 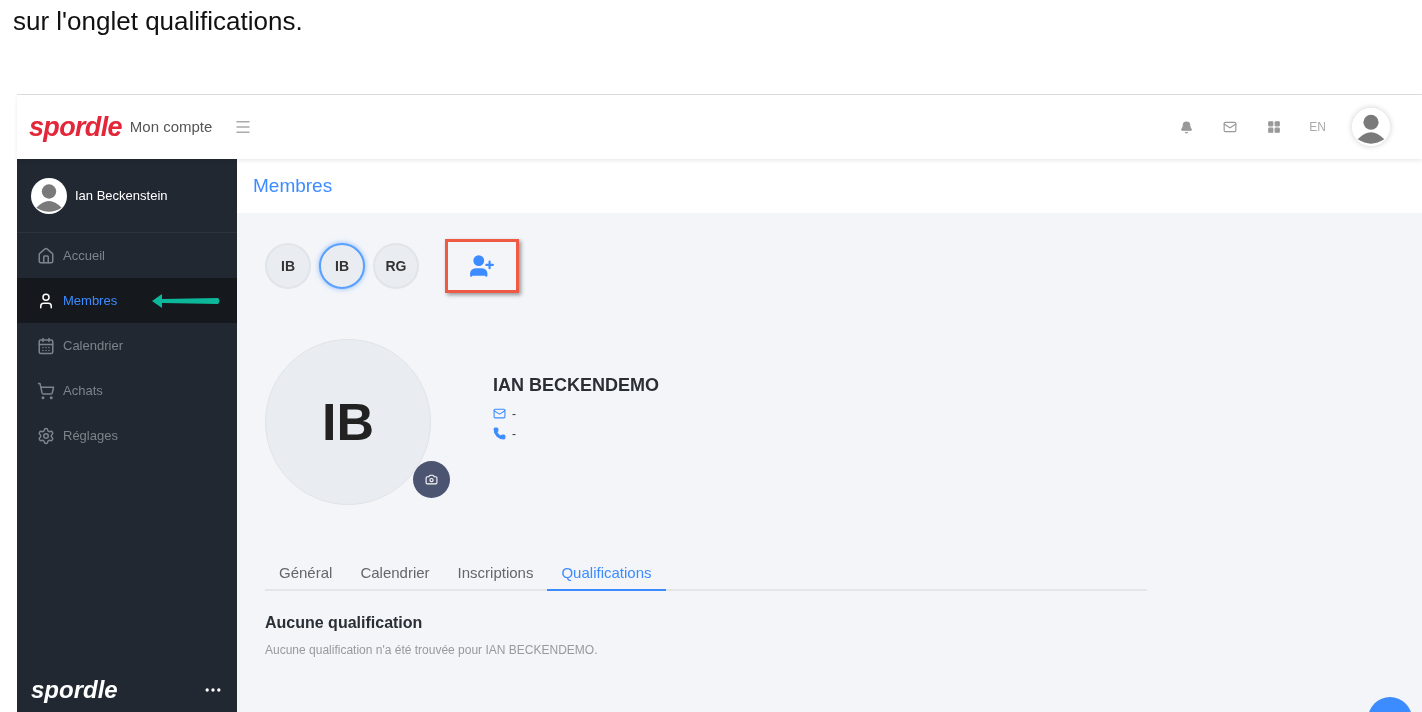 I want to click on empty-title: Aucune qualification, so click(x=344, y=623).